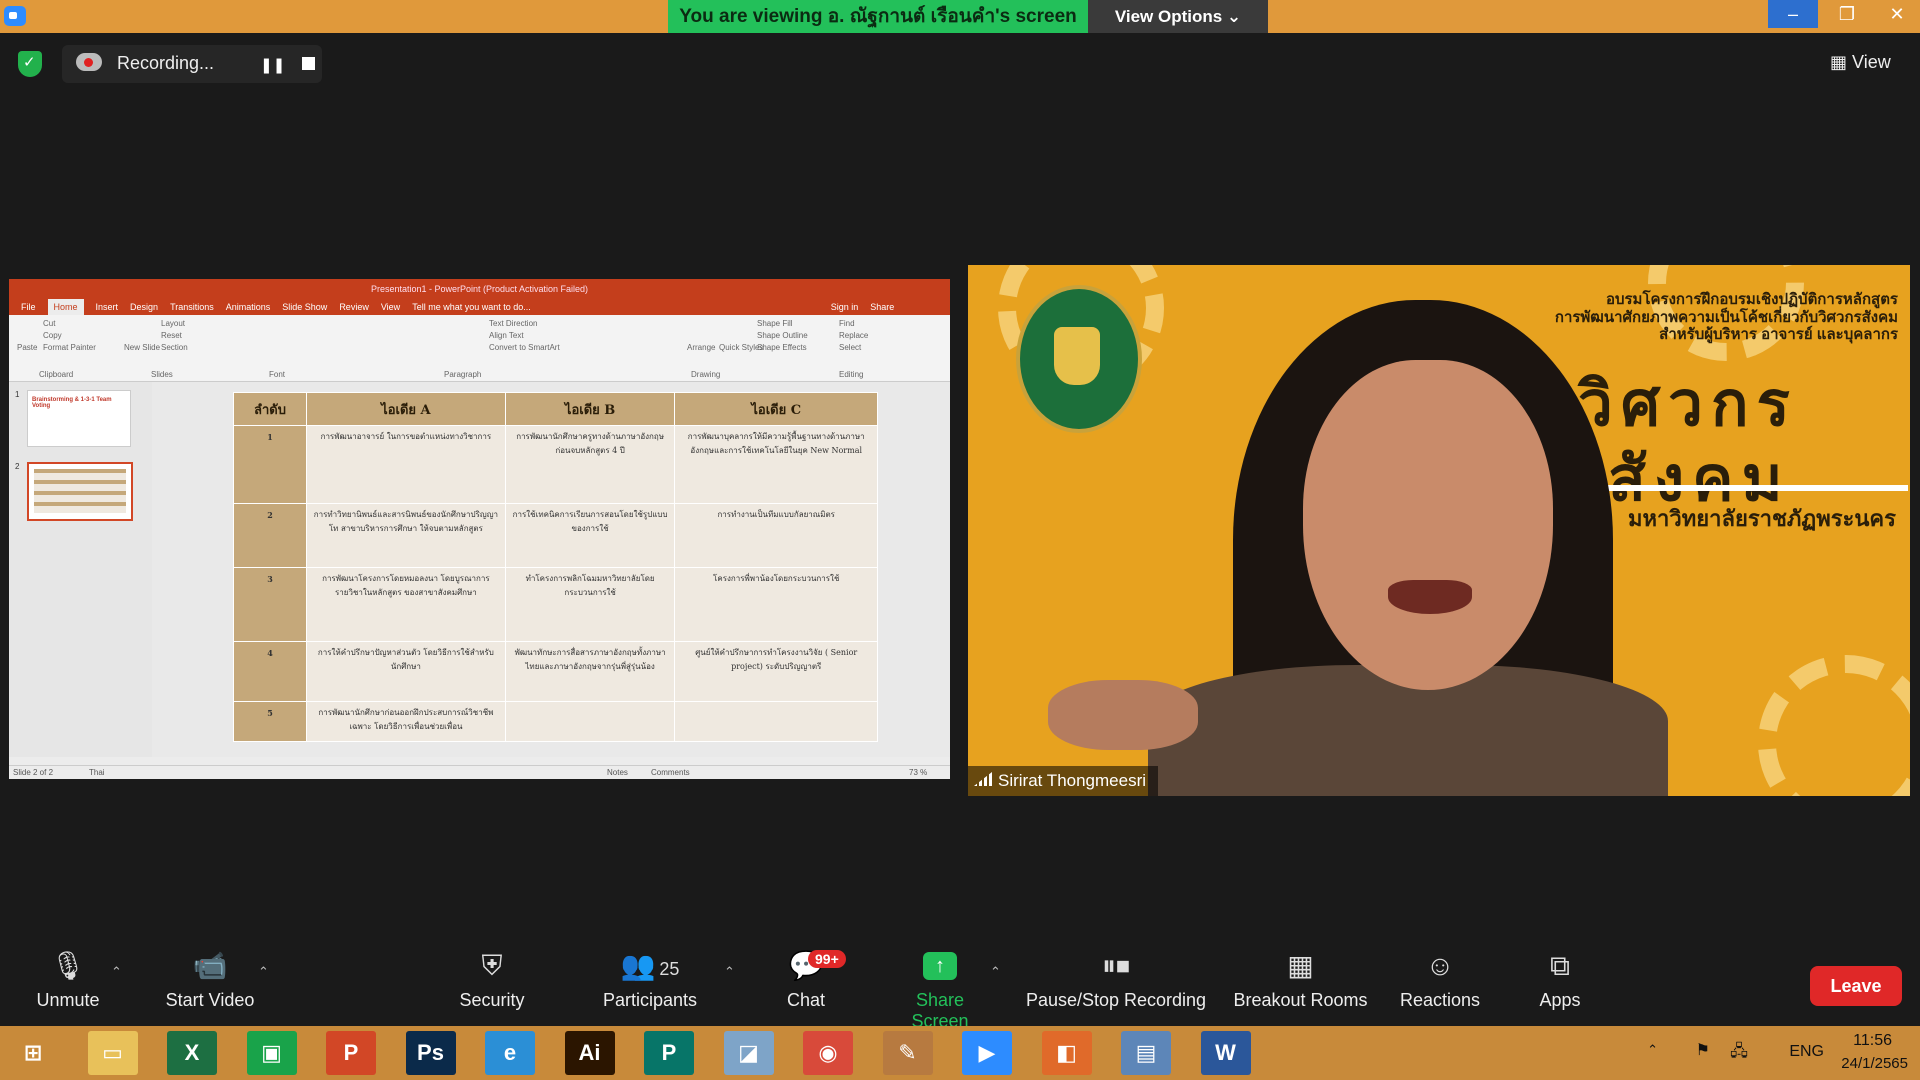 The height and width of the screenshot is (1080, 1920). I want to click on clock-date: 24/1/2565, so click(1874, 1063).